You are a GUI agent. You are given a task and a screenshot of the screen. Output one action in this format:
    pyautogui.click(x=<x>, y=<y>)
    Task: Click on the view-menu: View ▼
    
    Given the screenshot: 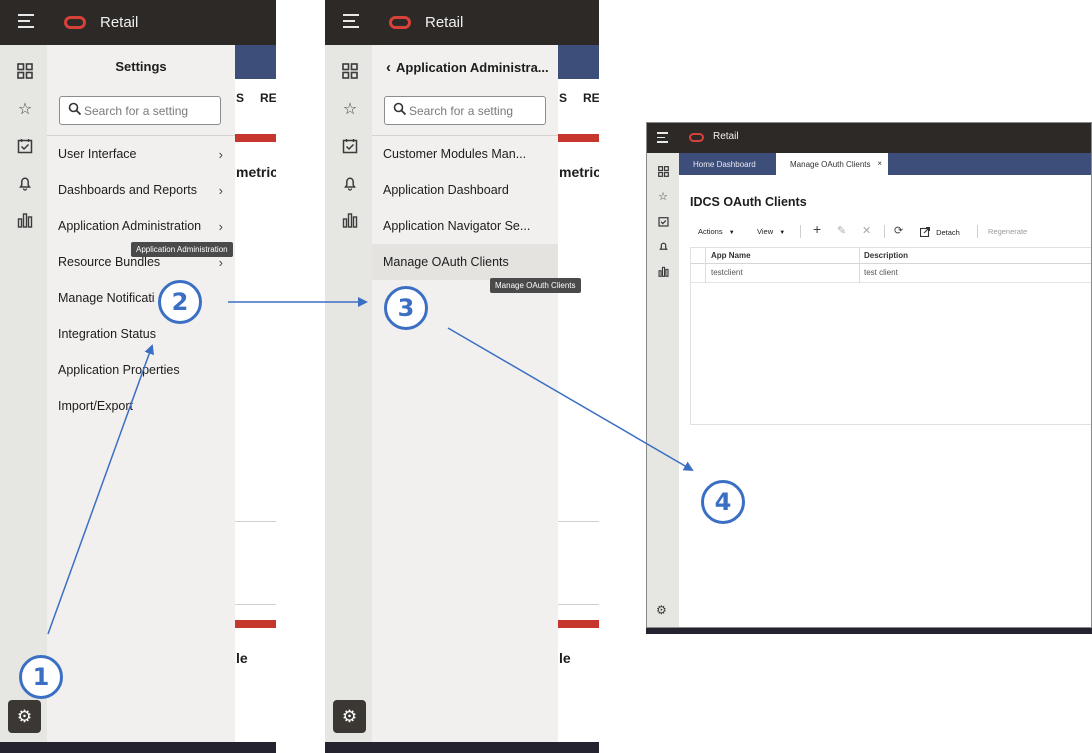 What is the action you would take?
    pyautogui.click(x=771, y=231)
    